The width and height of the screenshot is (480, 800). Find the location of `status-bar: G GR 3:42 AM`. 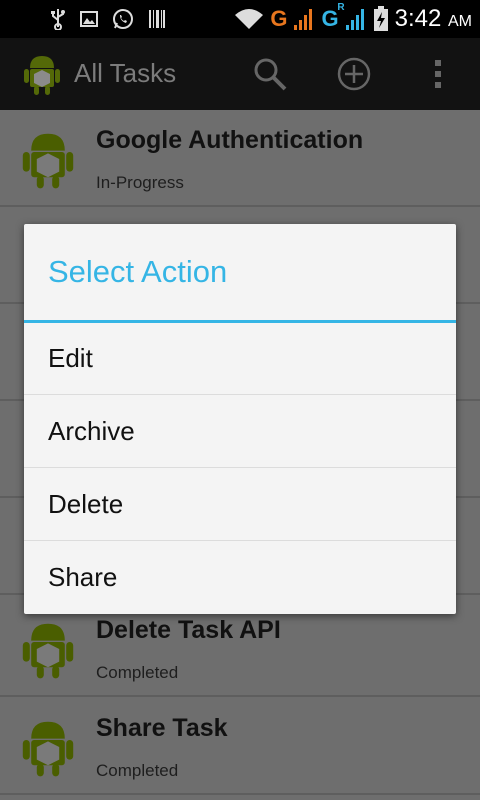

status-bar: G GR 3:42 AM is located at coordinates (240, 19).